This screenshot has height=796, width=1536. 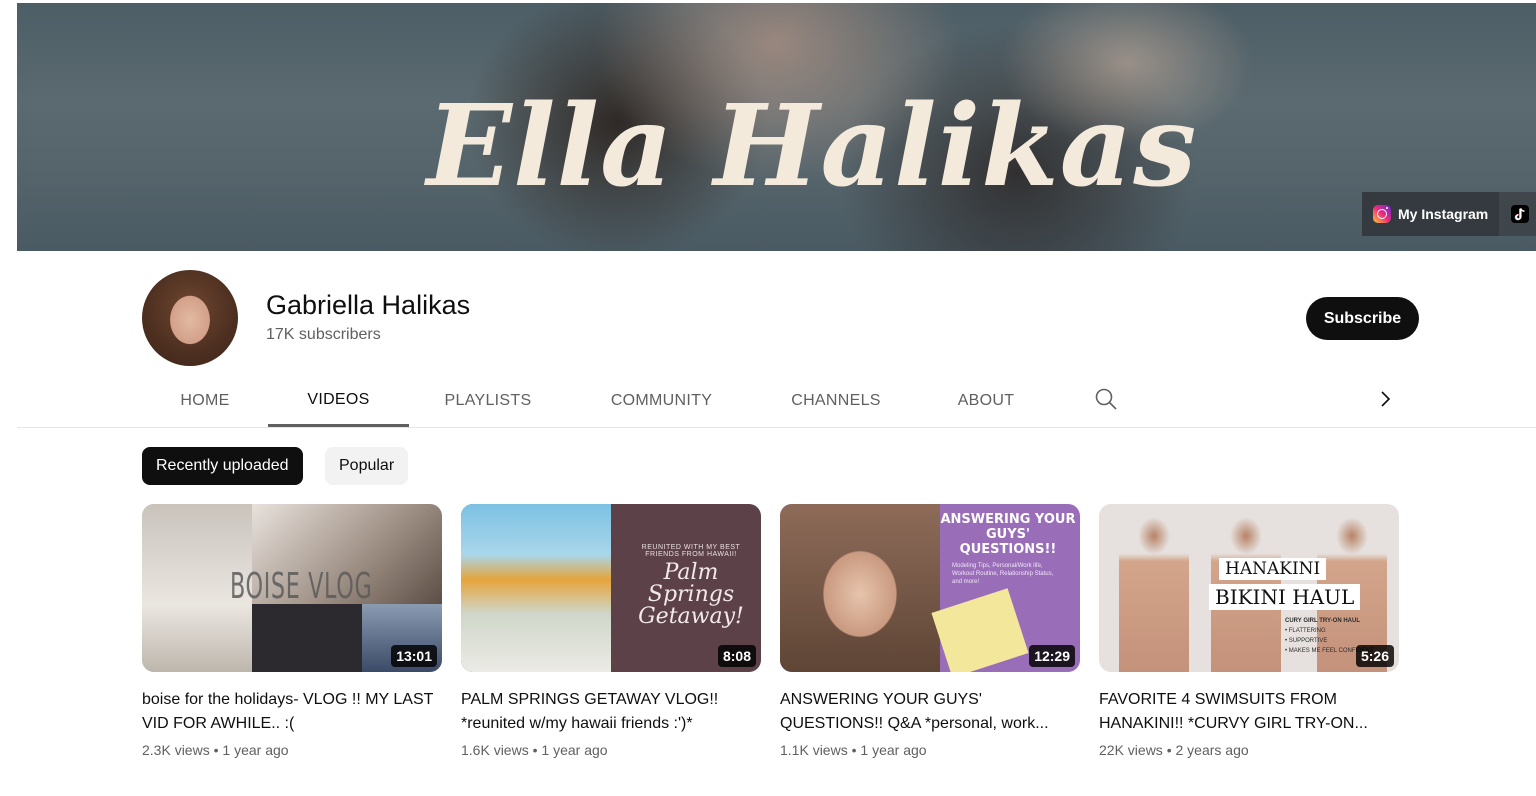 What do you see at coordinates (1008, 534) in the screenshot?
I see `thumb-text: ANSWERING YOUR GUYS' QUESTIONS!!` at bounding box center [1008, 534].